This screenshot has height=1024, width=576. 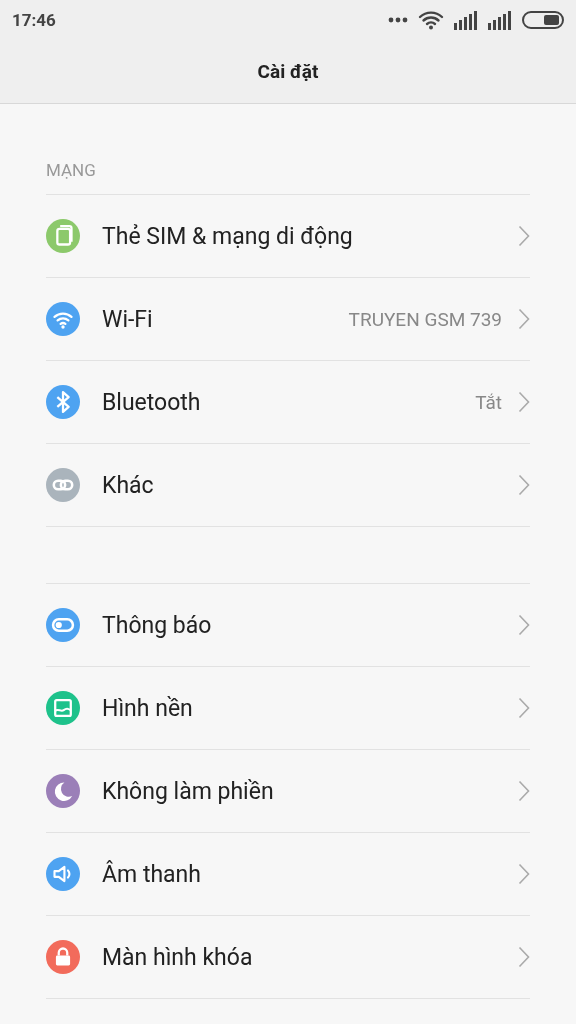 I want to click on item-label: Khác, so click(x=128, y=485).